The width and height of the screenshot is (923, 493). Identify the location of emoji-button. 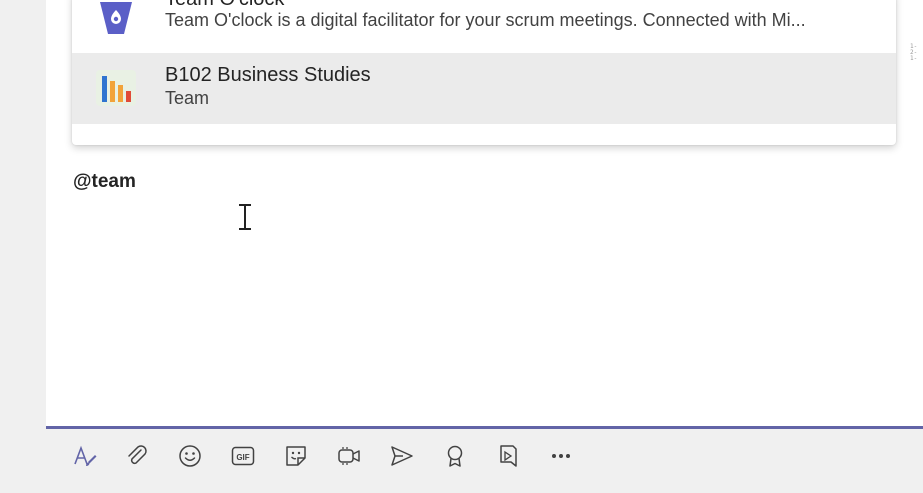
(190, 456).